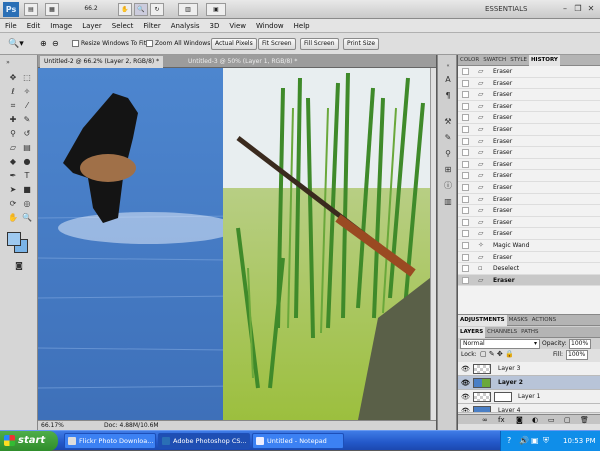 This screenshot has width=600, height=451. What do you see at coordinates (123, 26) in the screenshot?
I see `menu-select: Select` at bounding box center [123, 26].